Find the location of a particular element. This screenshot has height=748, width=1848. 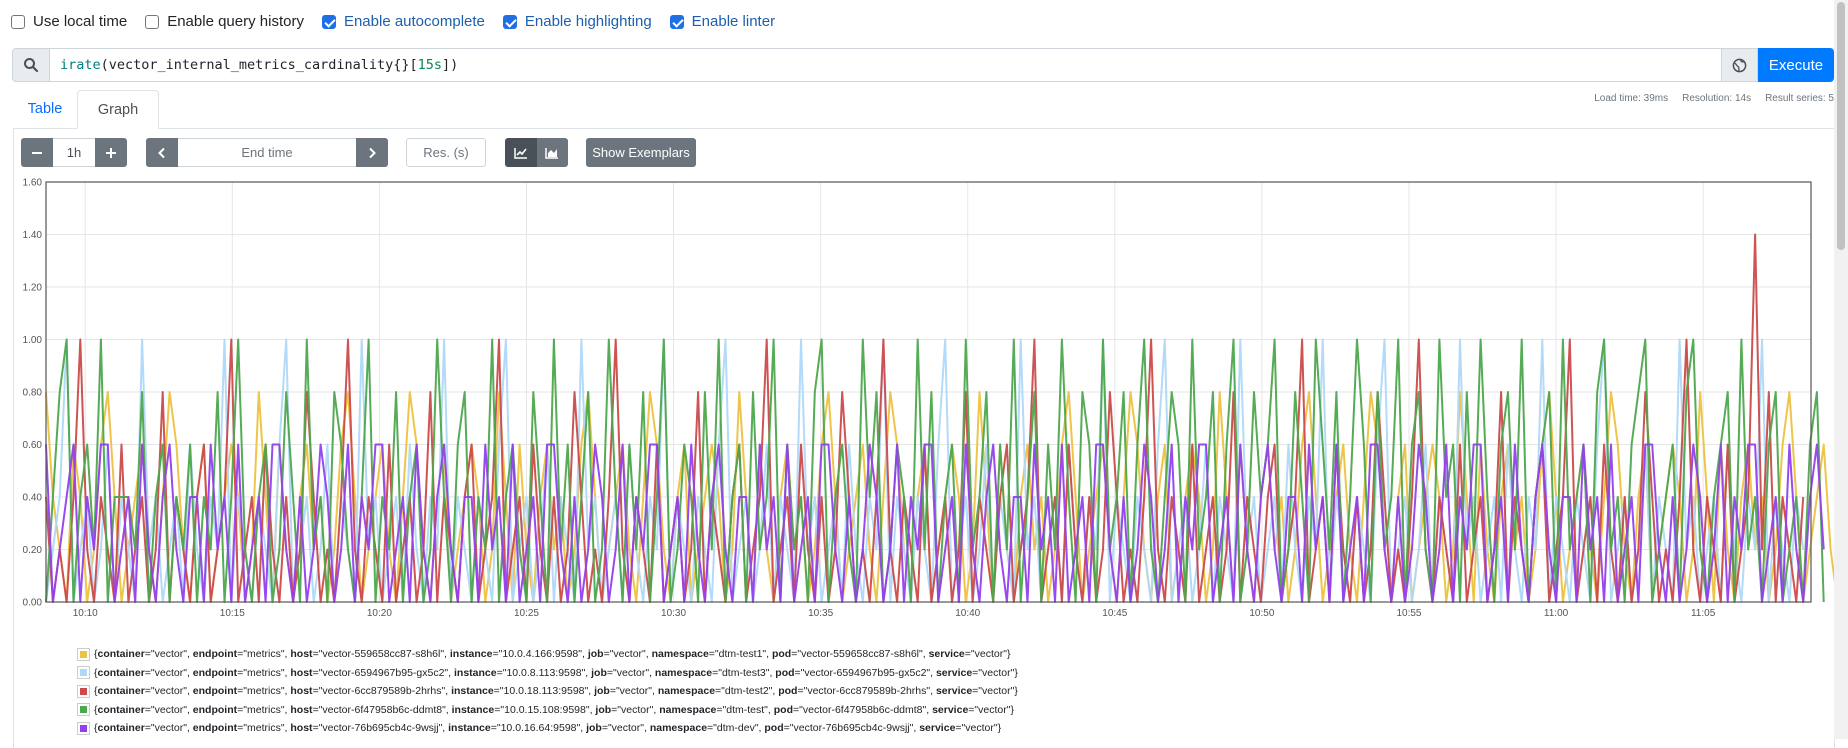

panel-tabs: Table Graph is located at coordinates (930, 109).